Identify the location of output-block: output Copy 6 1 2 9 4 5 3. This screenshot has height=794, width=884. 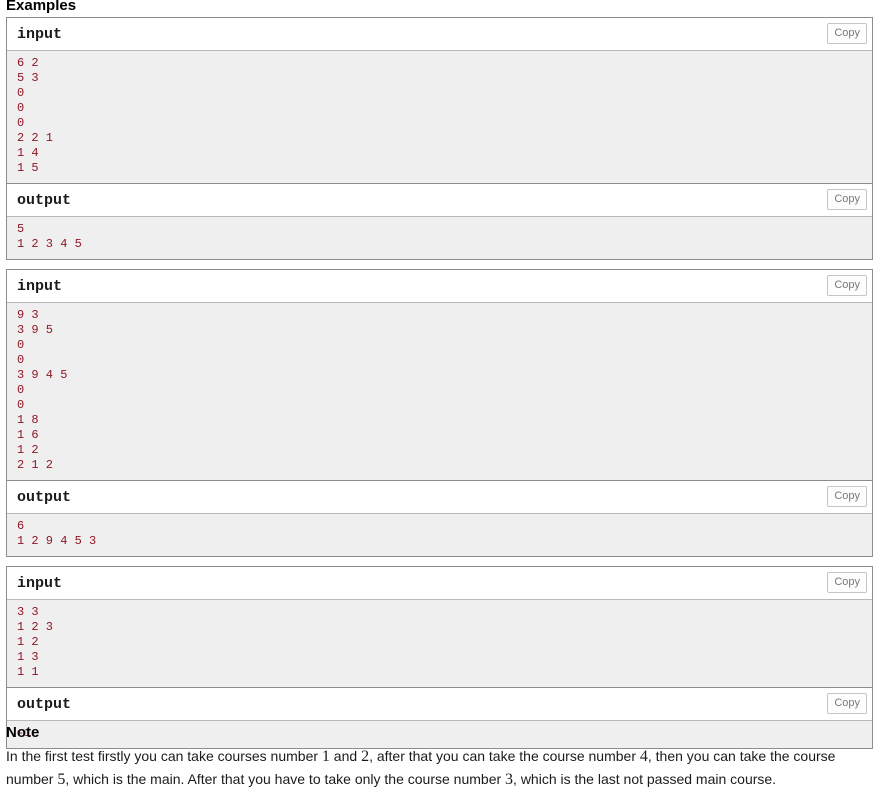
(439, 518).